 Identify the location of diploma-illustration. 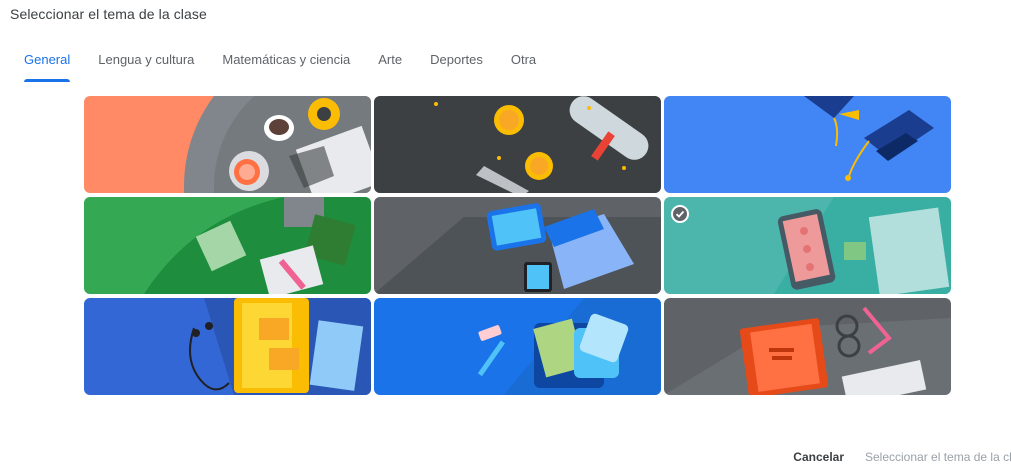
(517, 144).